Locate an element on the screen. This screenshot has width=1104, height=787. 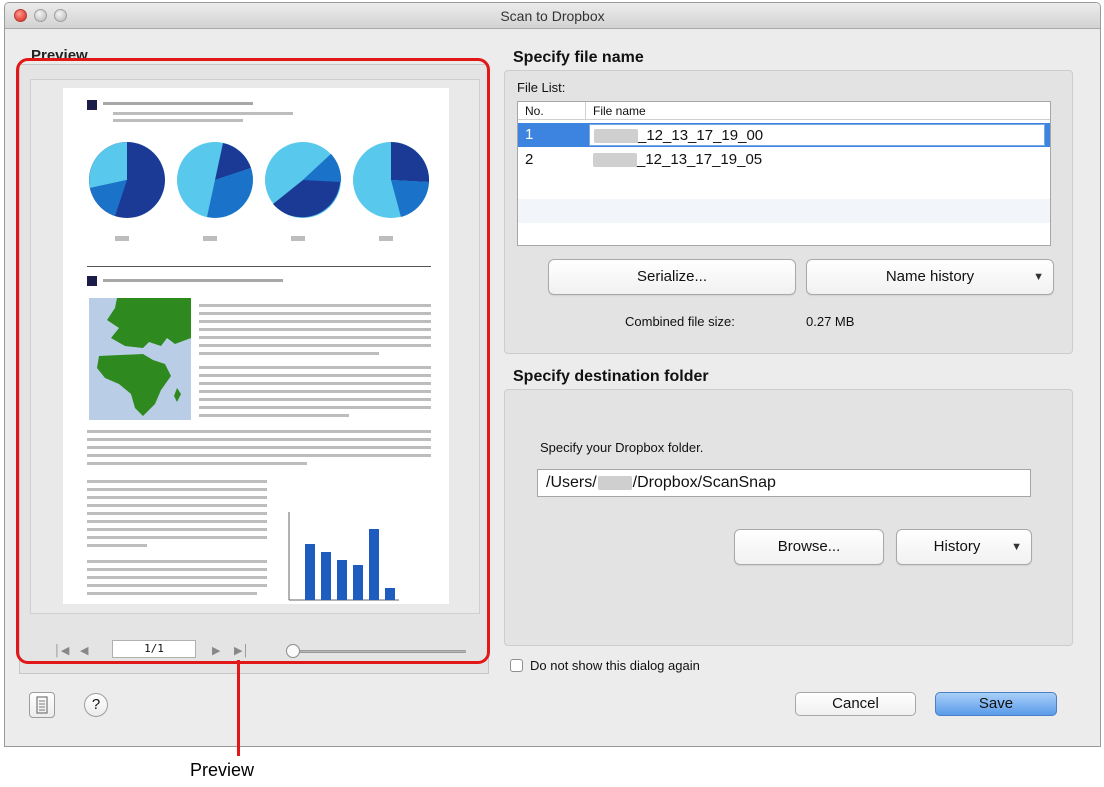
list-view-button is located at coordinates (42, 705).